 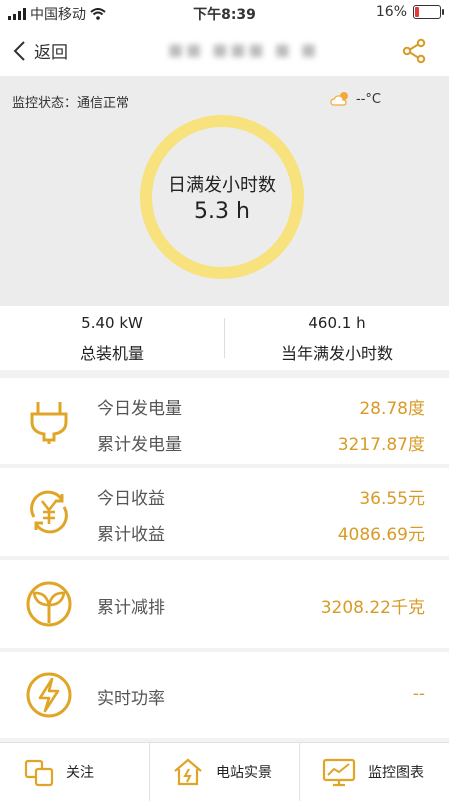 What do you see at coordinates (139, 445) in the screenshot?
I see `total-generation-label: 累计发电量` at bounding box center [139, 445].